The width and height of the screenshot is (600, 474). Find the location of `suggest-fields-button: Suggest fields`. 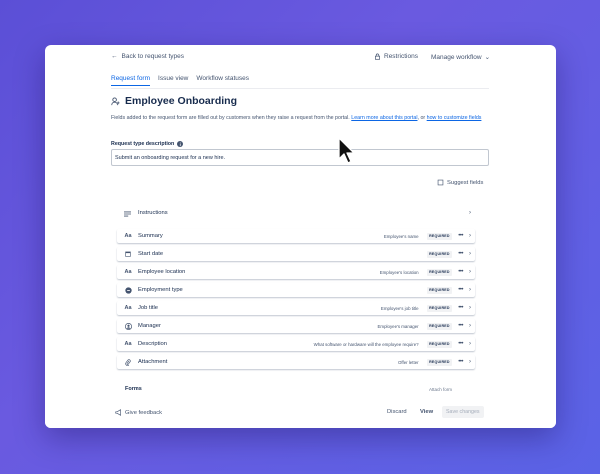

suggest-fields-button: Suggest fields is located at coordinates (460, 182).